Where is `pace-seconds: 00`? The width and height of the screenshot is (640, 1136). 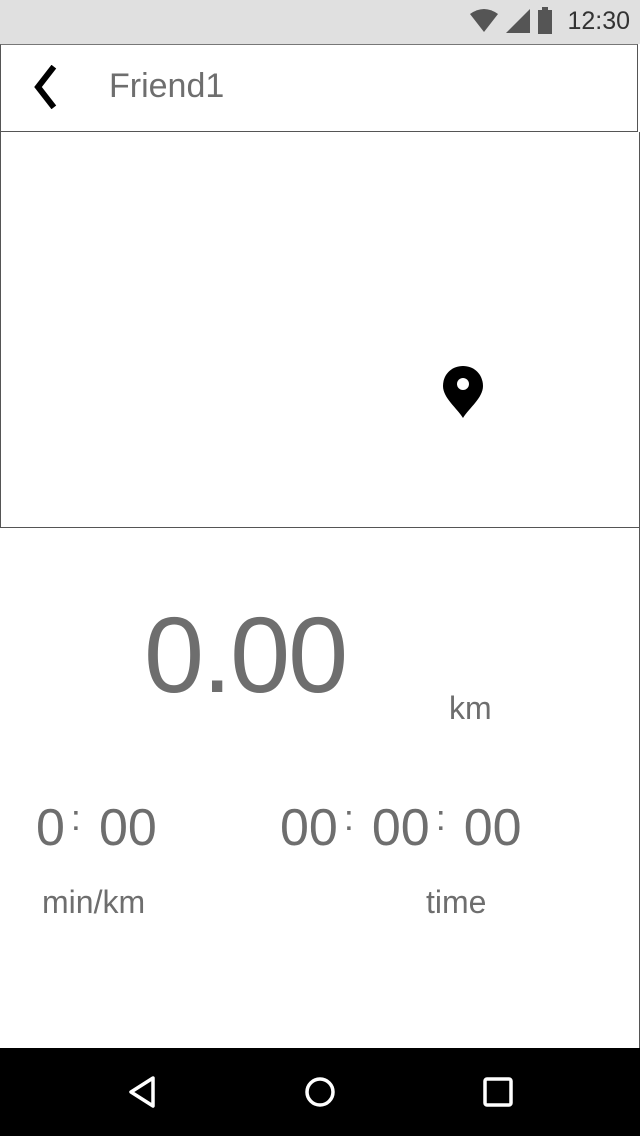
pace-seconds: 00 is located at coordinates (127, 828).